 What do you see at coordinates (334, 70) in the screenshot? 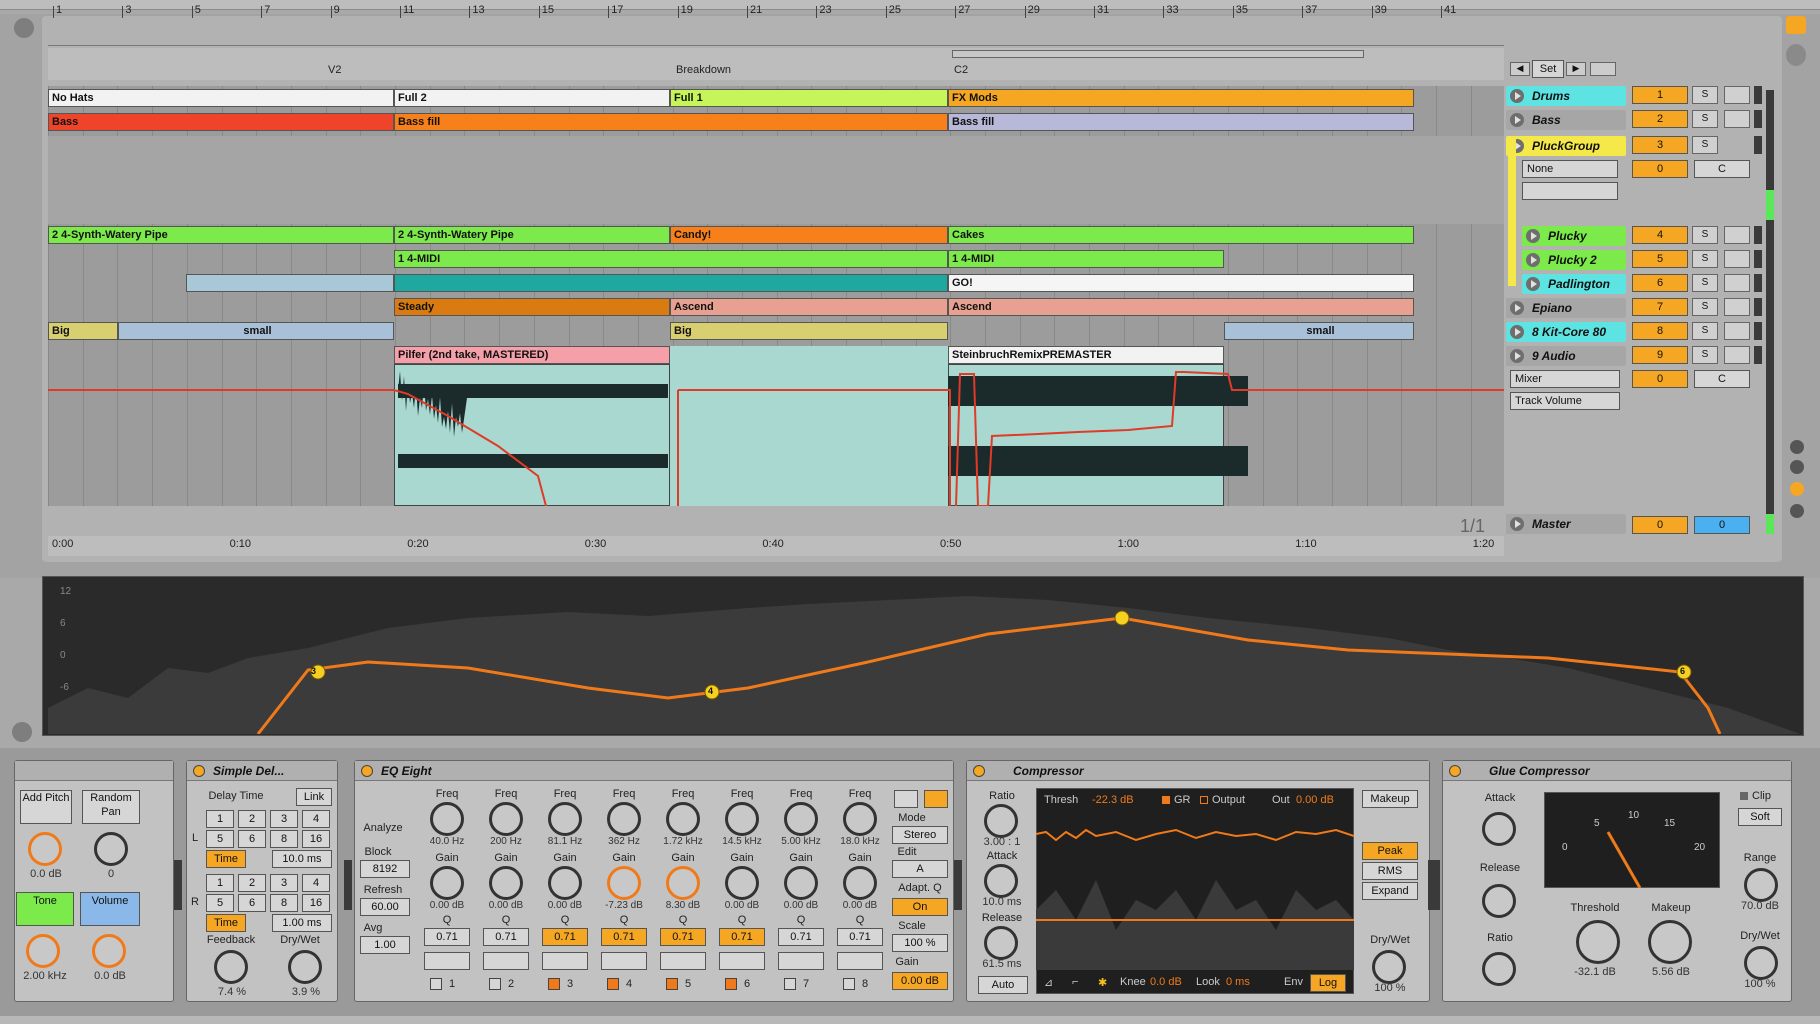
I see `locator-v2: V2` at bounding box center [334, 70].